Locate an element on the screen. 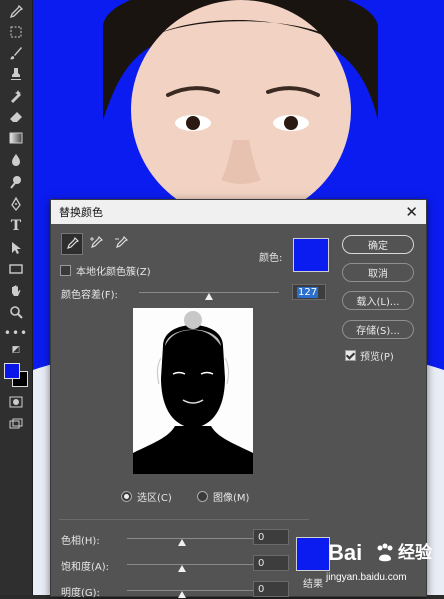 This screenshot has height=599, width=444. hue-input: 0 is located at coordinates (271, 537).